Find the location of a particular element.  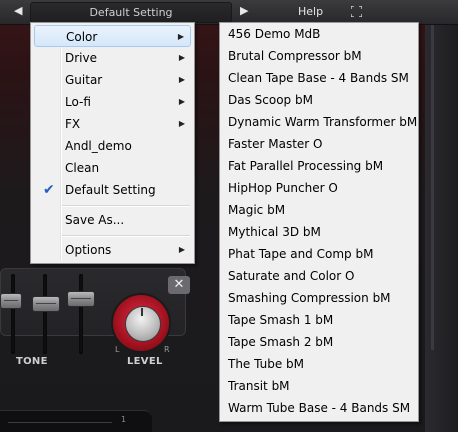

submenu-item: Fat Parallel Processing bM is located at coordinates (319, 166).